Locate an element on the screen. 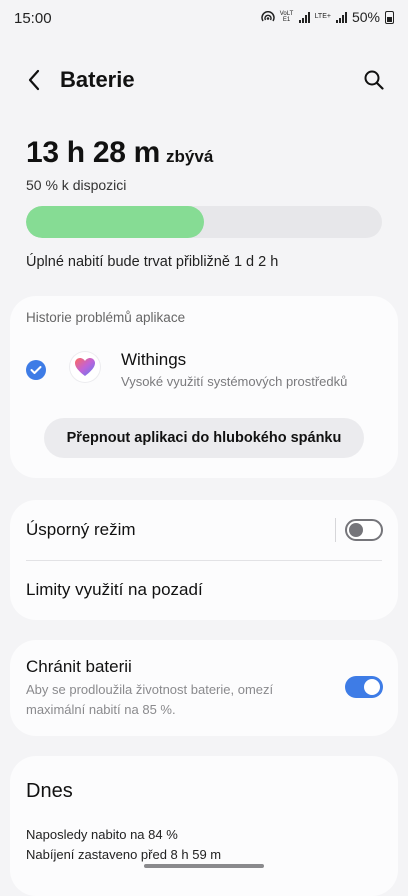  status-time: 15:00 is located at coordinates (33, 18).